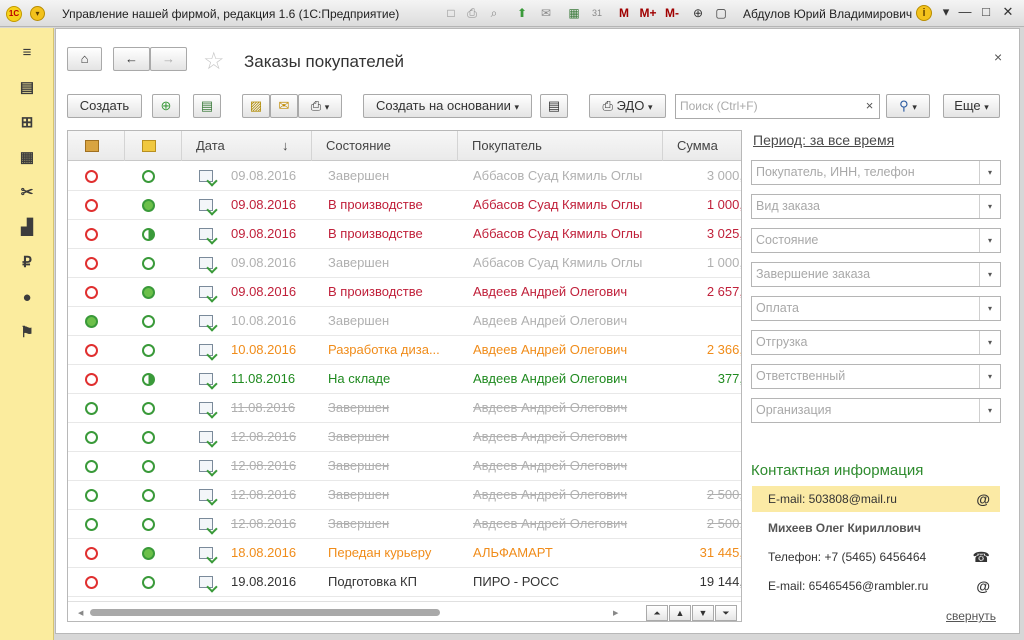 The width and height of the screenshot is (1024, 640). What do you see at coordinates (27, 333) in the screenshot?
I see `sidebar-flag-icon: ⚑` at bounding box center [27, 333].